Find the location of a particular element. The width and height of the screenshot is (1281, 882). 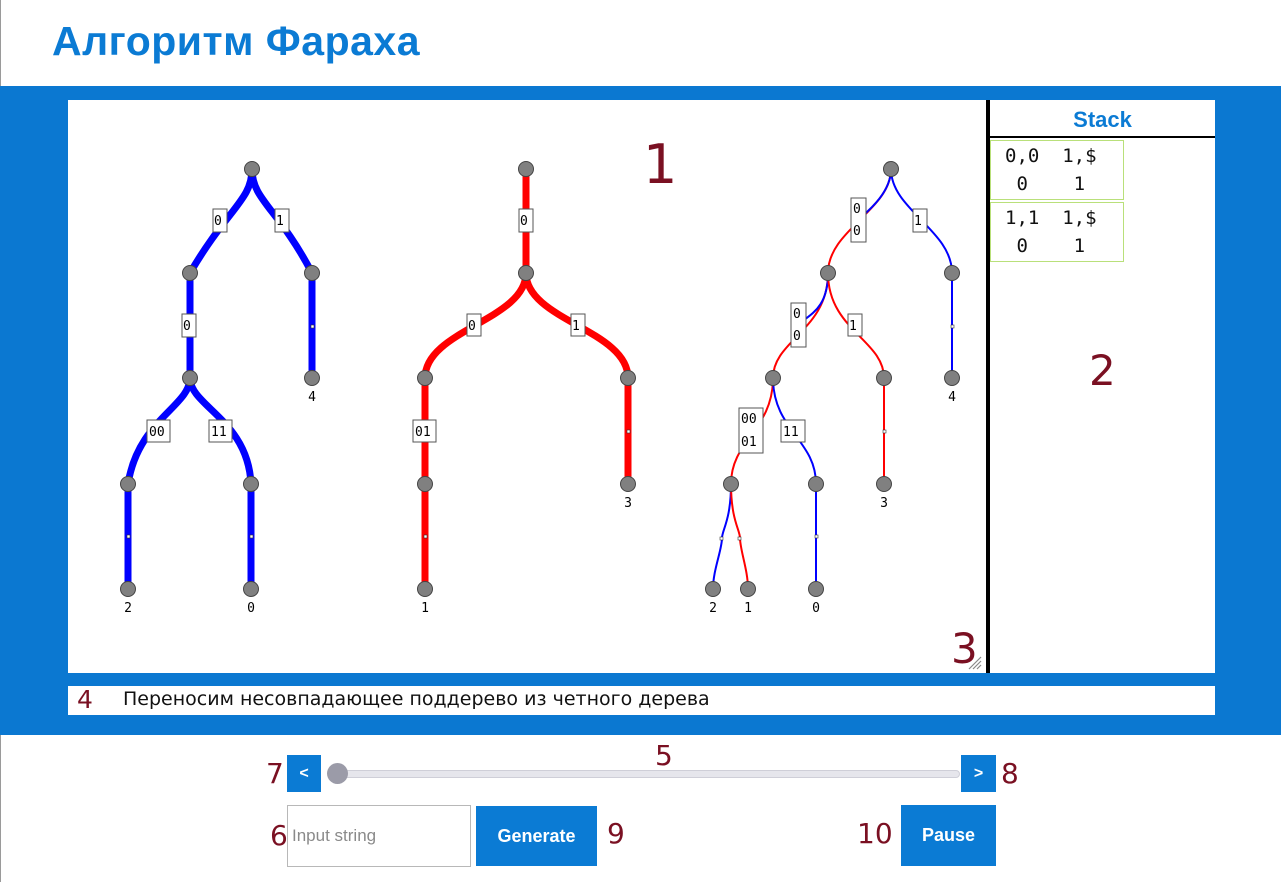

page-title: Алгоритм Фараха is located at coordinates (236, 41).